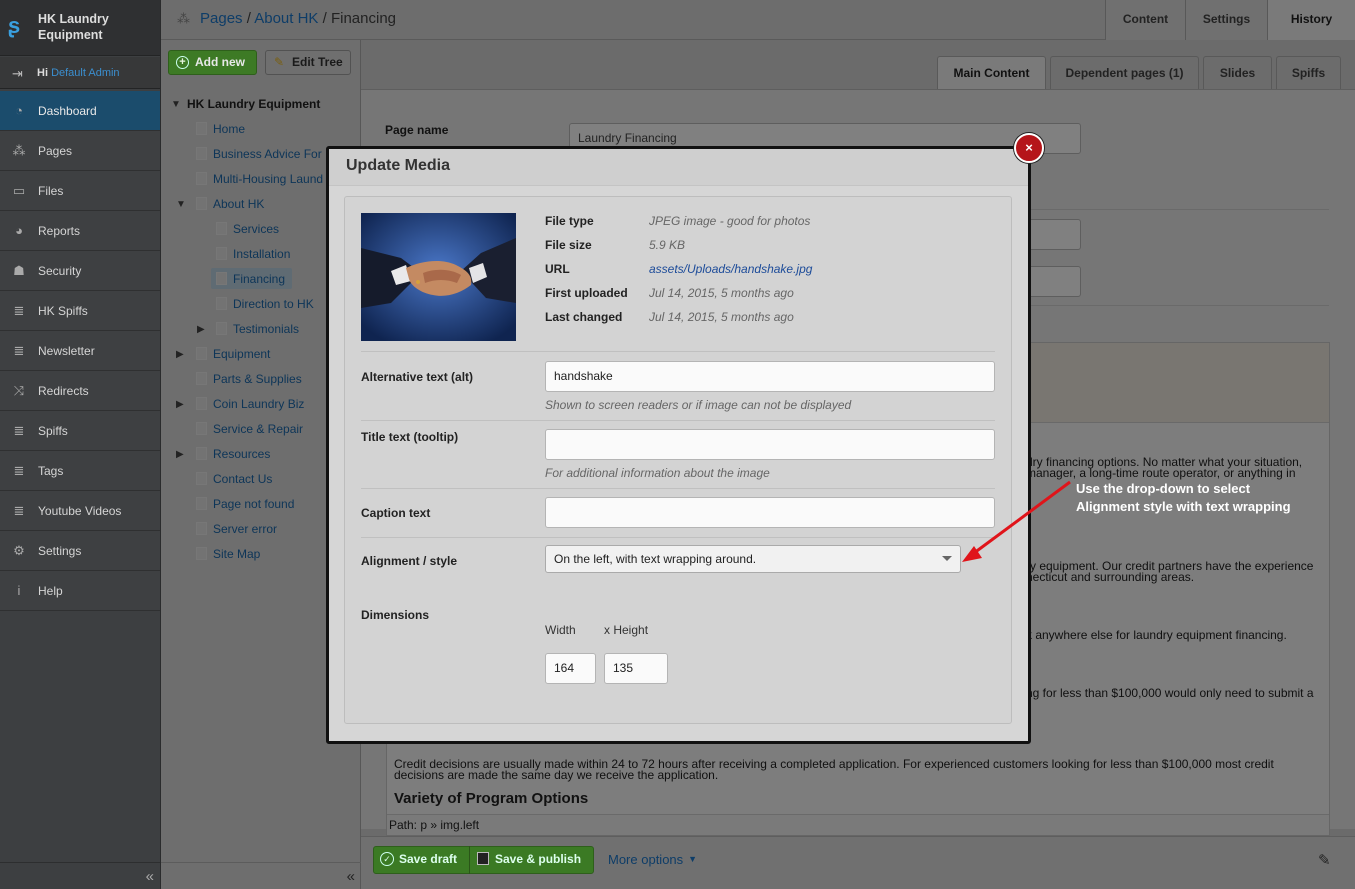 This screenshot has width=1355, height=889. I want to click on file-info-label: First uploaded, so click(586, 293).